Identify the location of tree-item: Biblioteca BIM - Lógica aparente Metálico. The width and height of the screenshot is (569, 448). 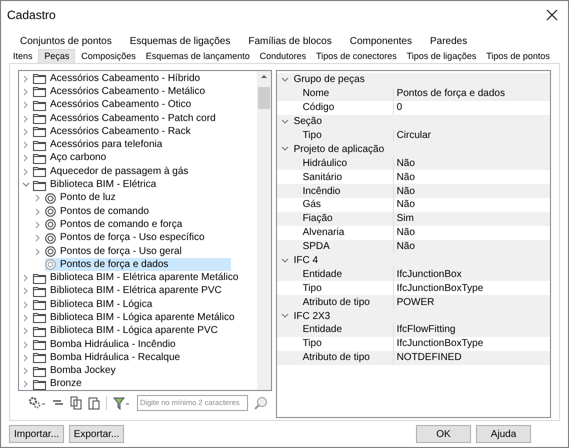
(136, 318).